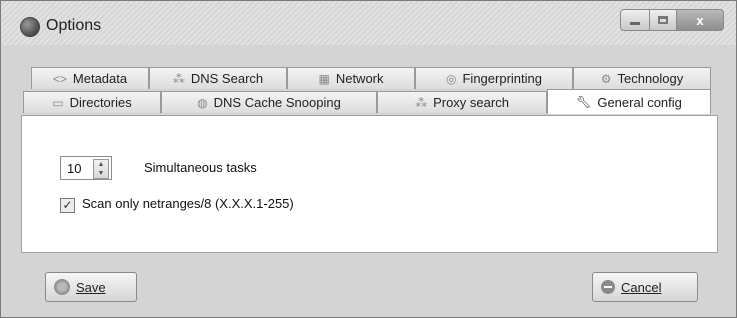  I want to click on tab-label: Metadata, so click(100, 78).